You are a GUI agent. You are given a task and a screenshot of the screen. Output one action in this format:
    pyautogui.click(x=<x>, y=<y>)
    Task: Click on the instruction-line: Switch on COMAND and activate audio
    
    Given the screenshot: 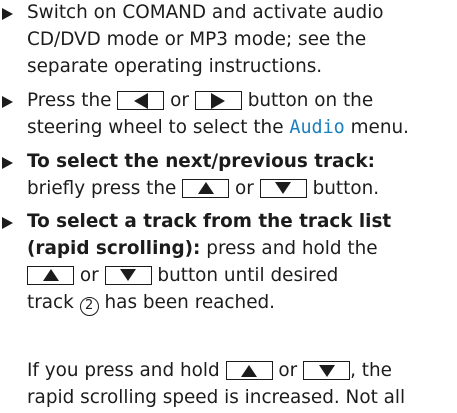 What is the action you would take?
    pyautogui.click(x=205, y=12)
    